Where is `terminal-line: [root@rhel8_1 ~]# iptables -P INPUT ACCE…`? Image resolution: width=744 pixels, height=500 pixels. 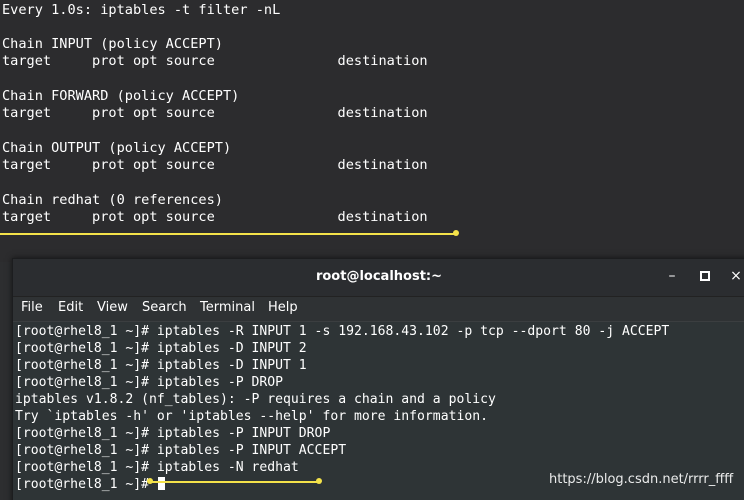 terminal-line: [root@rhel8_1 ~]# iptables -P INPUT ACCE… is located at coordinates (181, 450).